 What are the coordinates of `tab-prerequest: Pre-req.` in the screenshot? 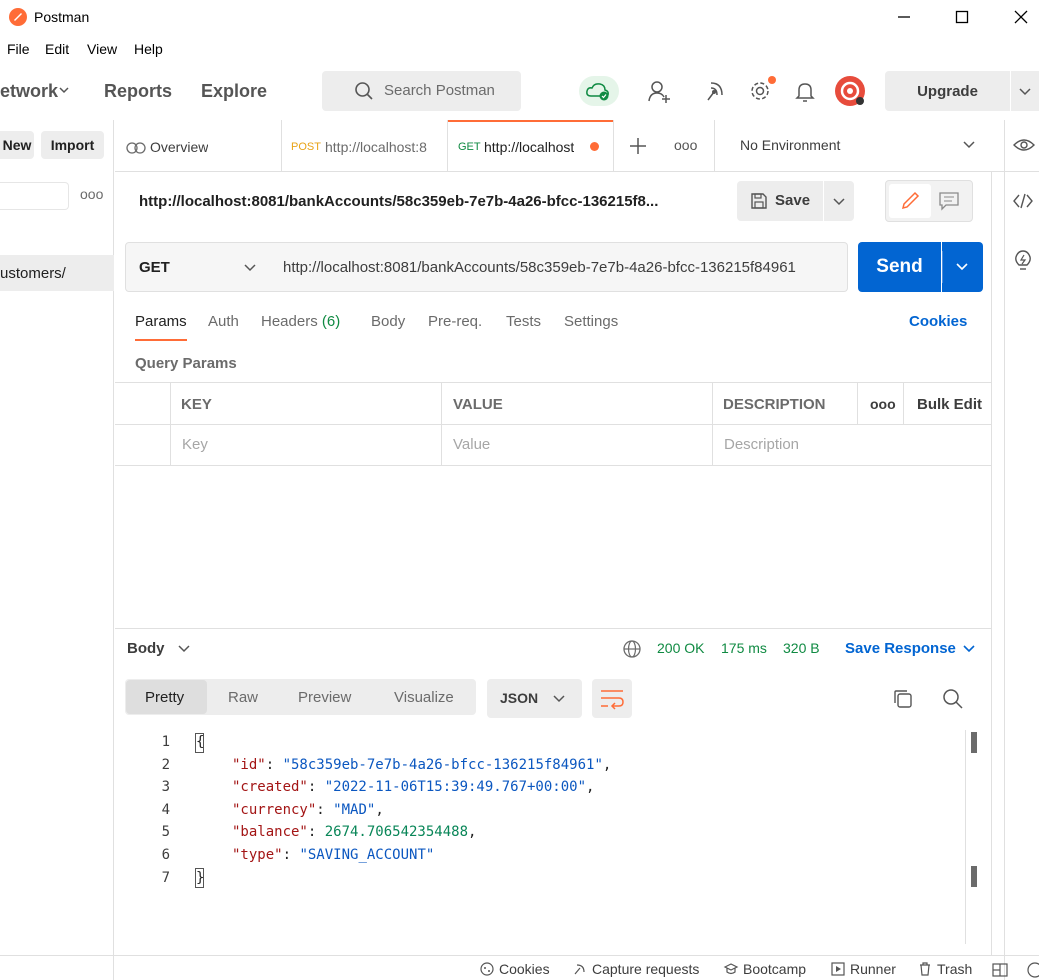 It's located at (455, 321).